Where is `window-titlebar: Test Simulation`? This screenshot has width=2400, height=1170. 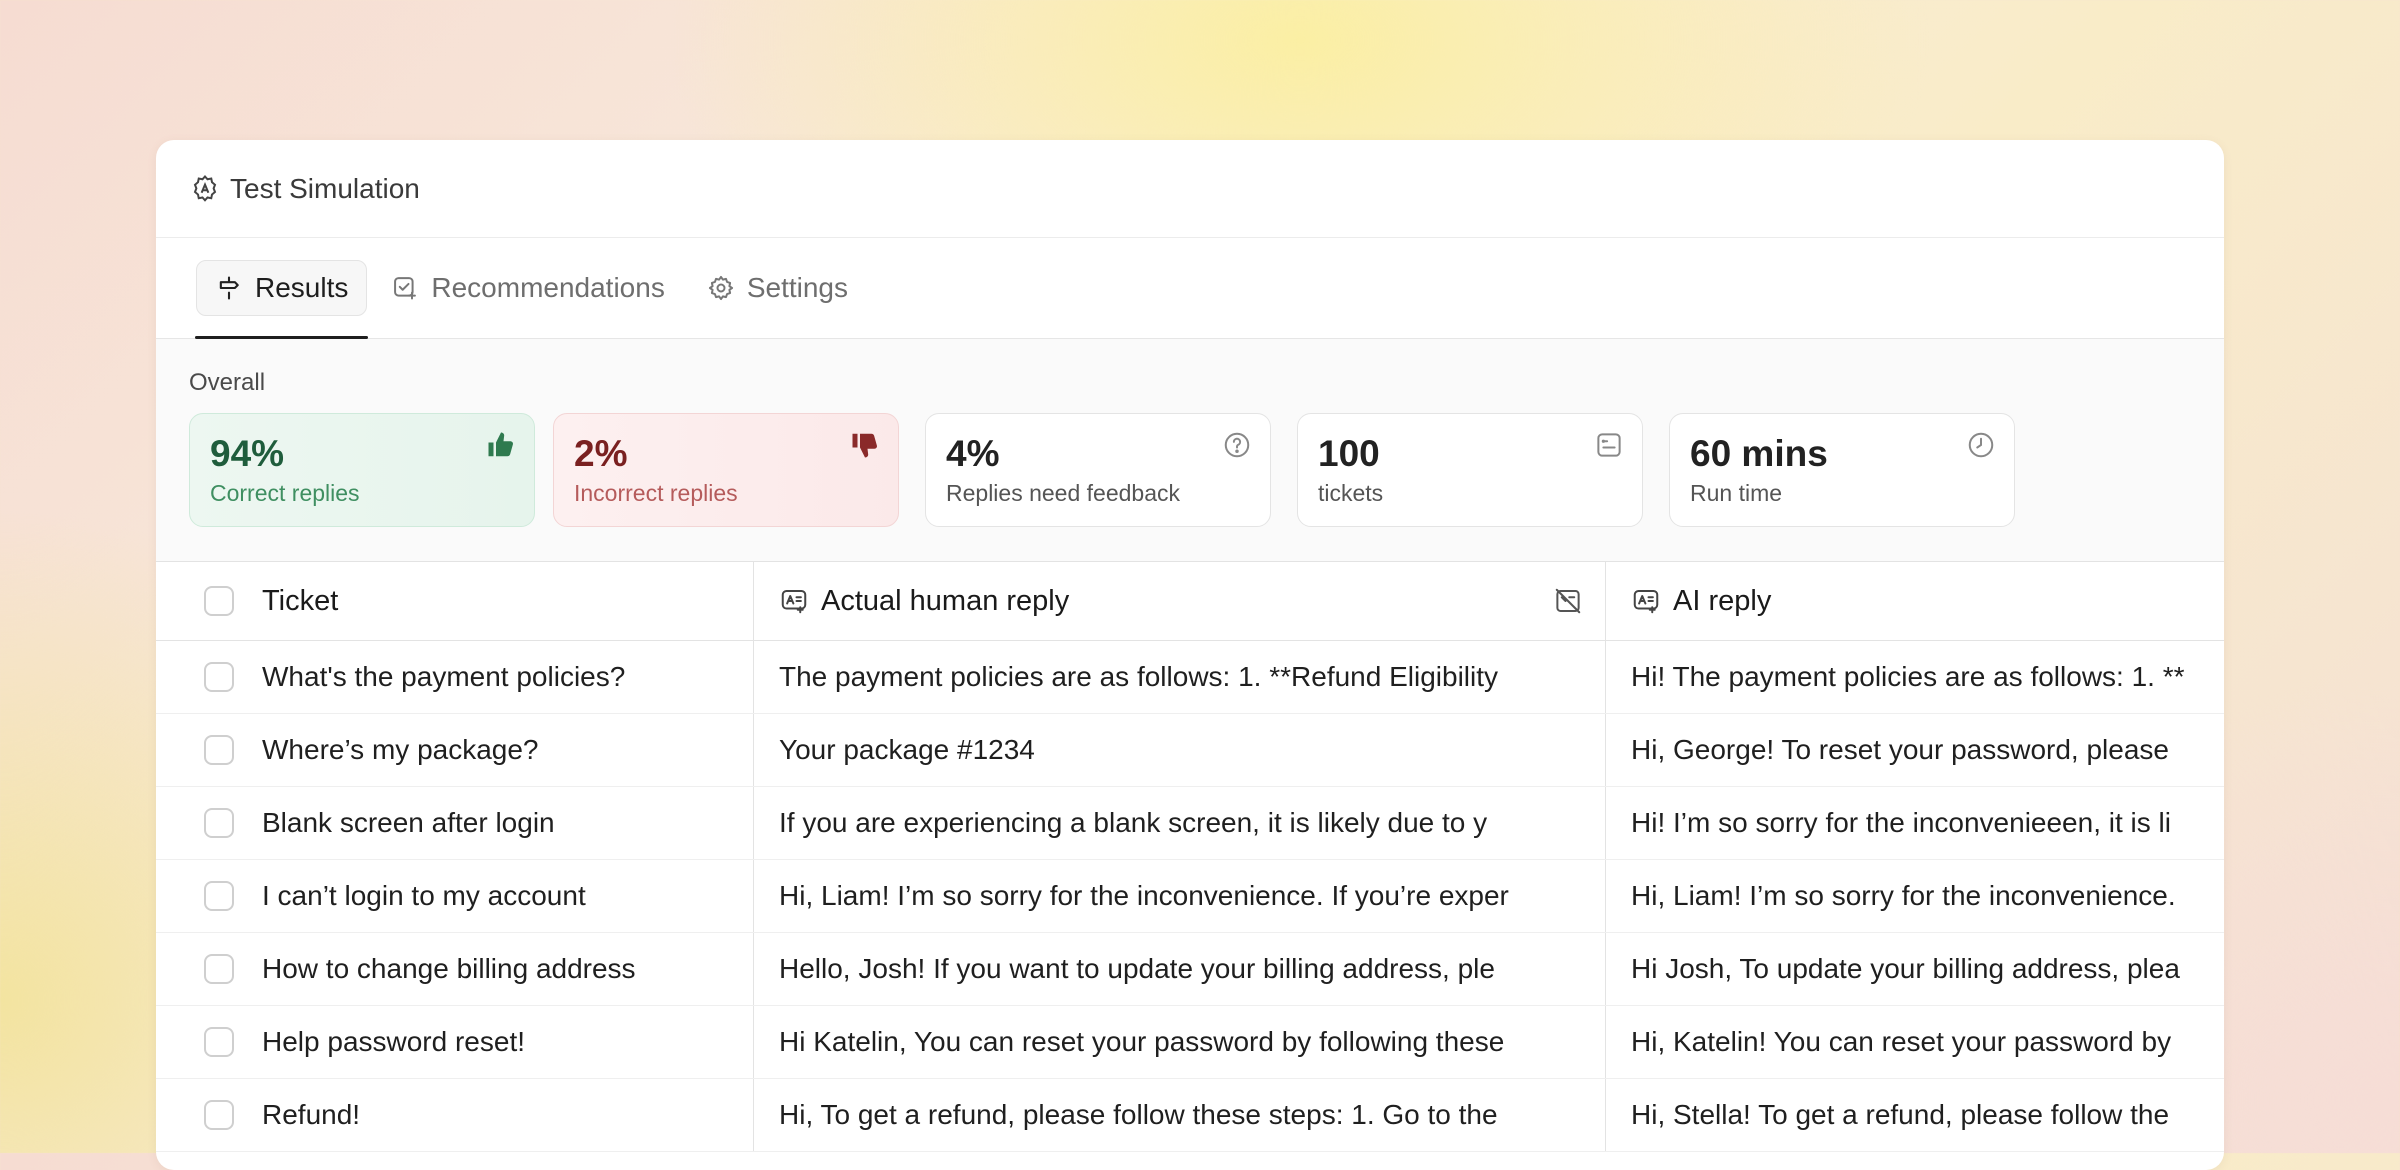 window-titlebar: Test Simulation is located at coordinates (1190, 189).